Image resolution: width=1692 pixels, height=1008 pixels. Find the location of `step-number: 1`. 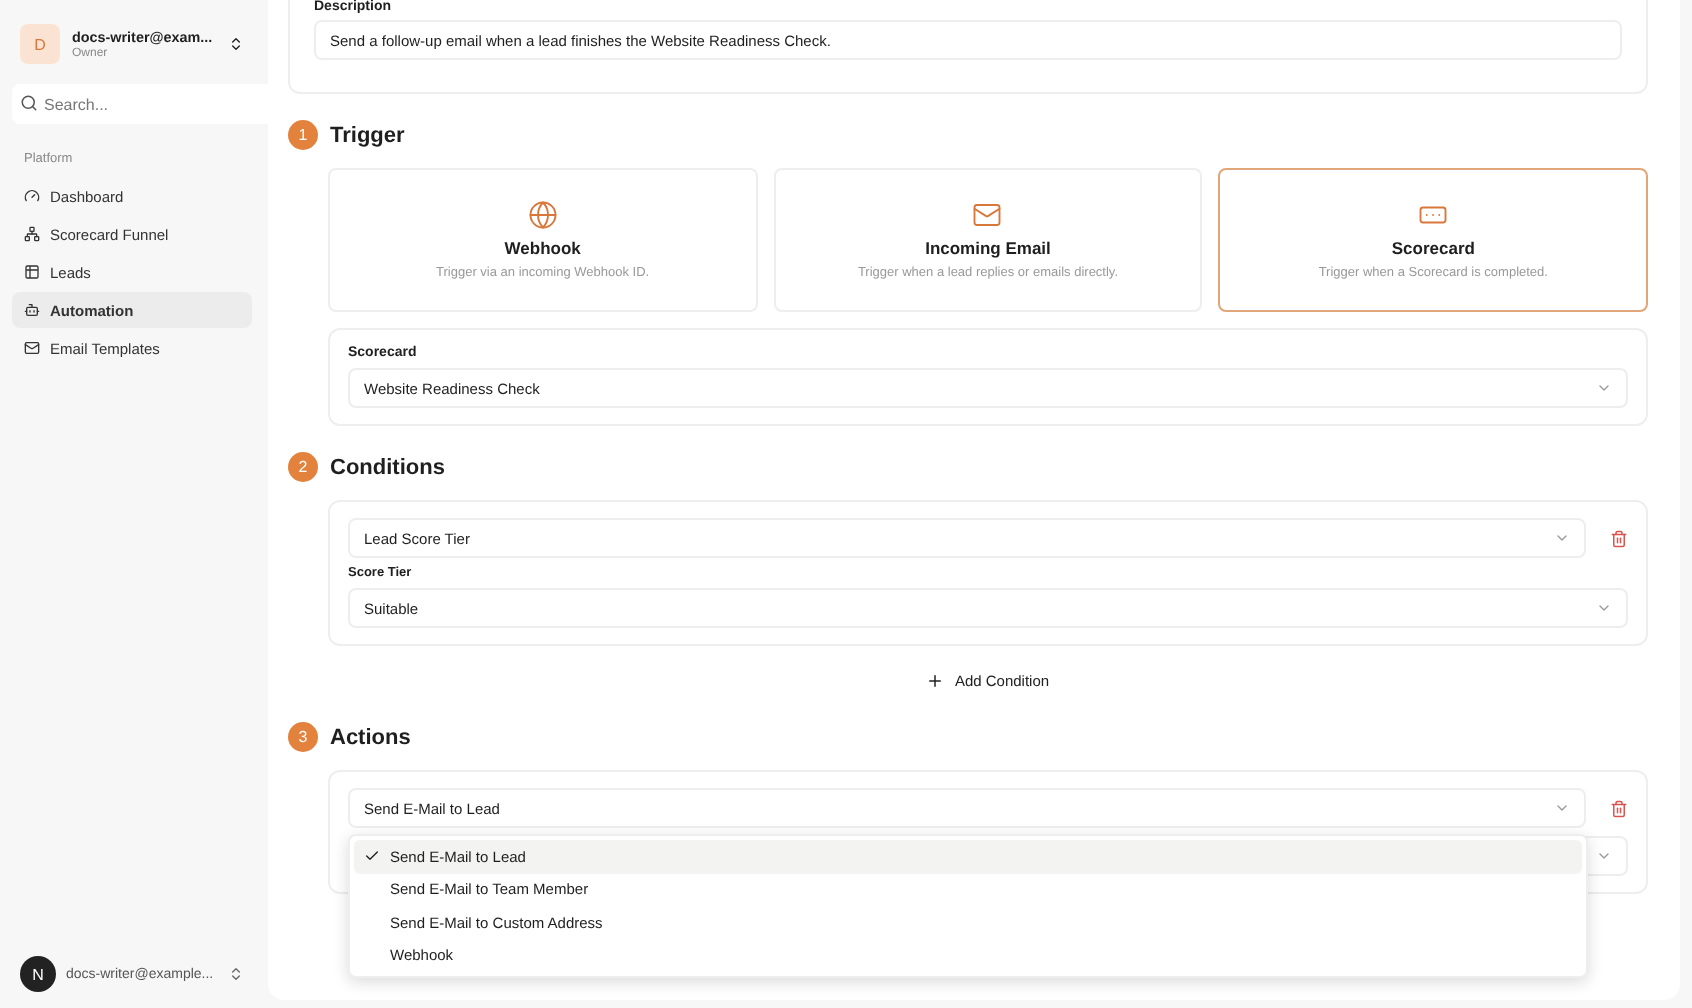

step-number: 1 is located at coordinates (303, 135).